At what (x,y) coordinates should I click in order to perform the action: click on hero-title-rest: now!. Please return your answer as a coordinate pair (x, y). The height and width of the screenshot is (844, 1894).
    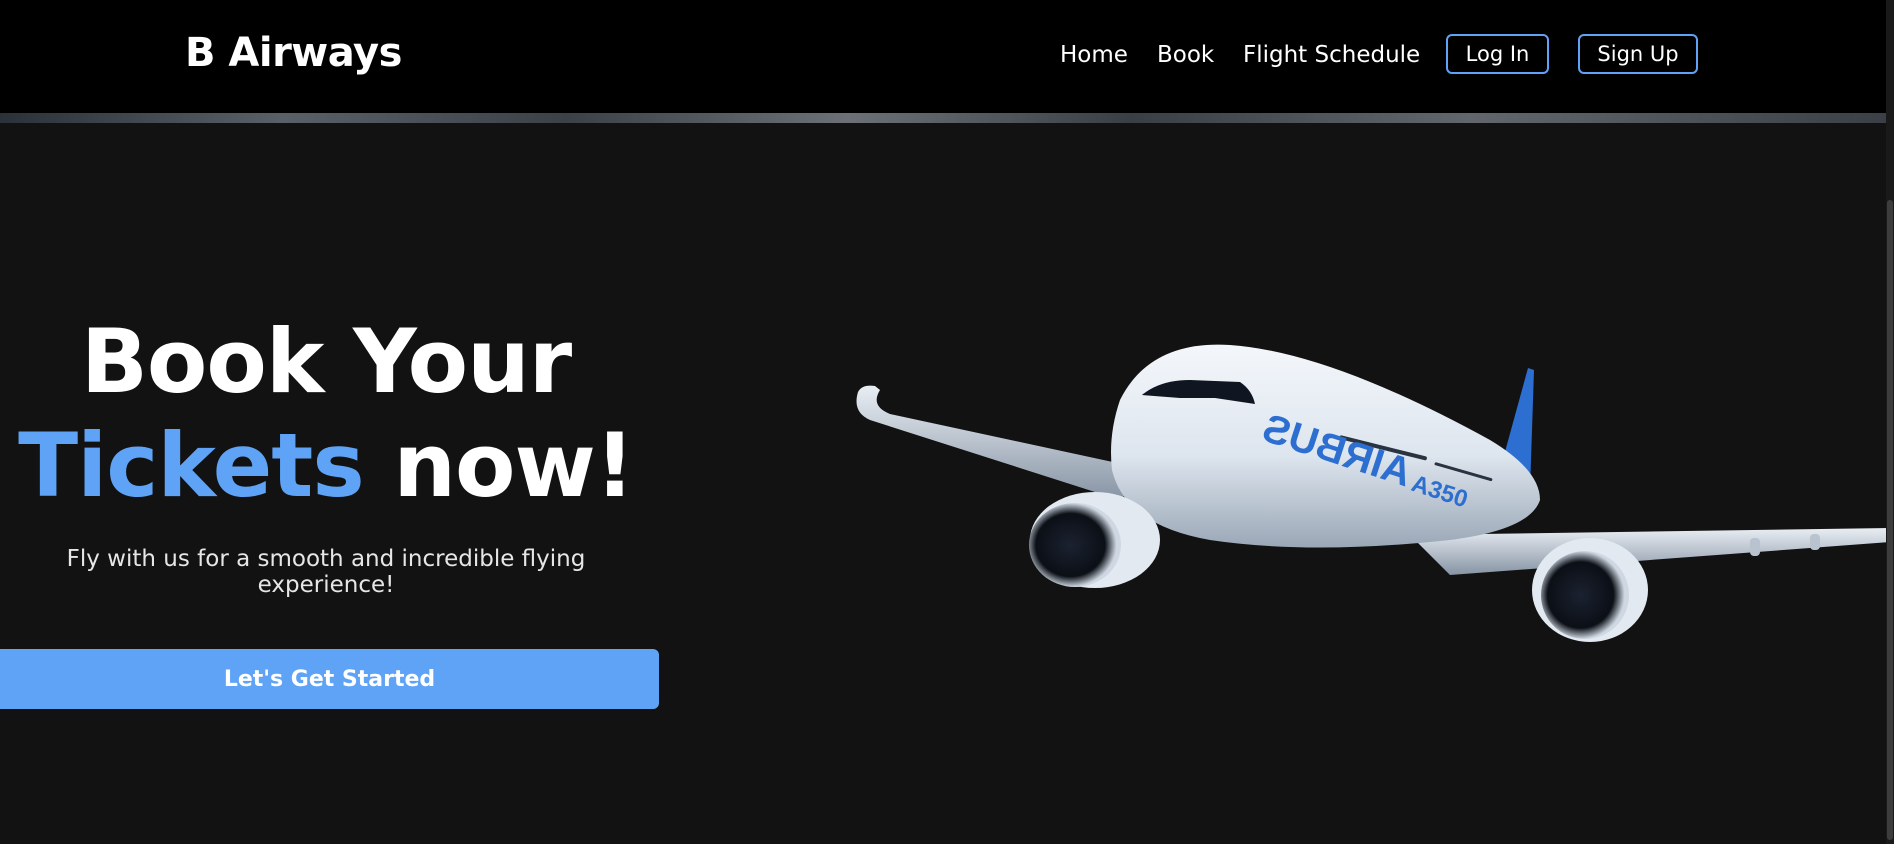
    Looking at the image, I should click on (514, 465).